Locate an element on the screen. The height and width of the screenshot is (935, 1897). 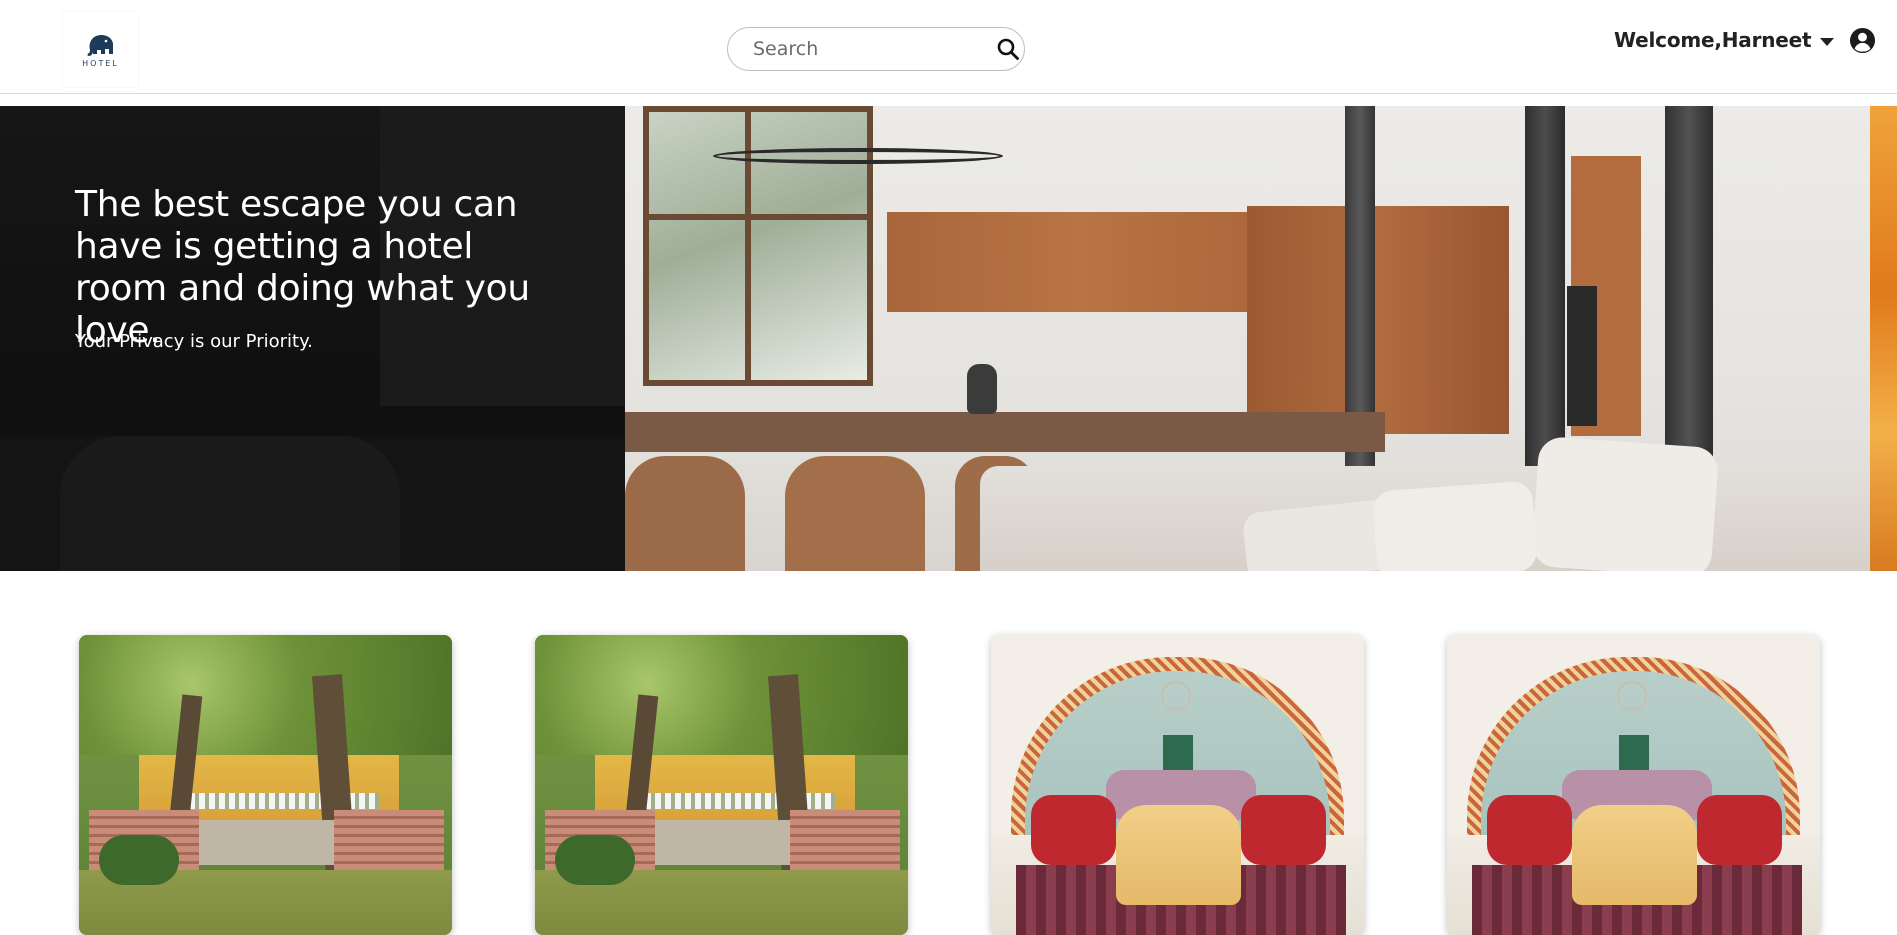
search-bar is located at coordinates (876, 49).